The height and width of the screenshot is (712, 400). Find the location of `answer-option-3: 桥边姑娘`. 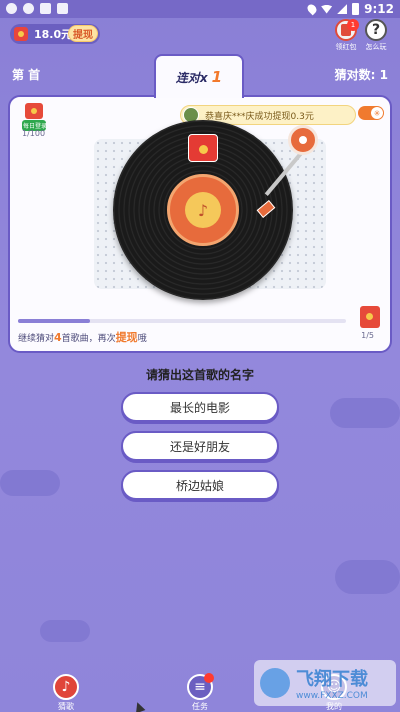

answer-option-3: 桥边姑娘 is located at coordinates (200, 485).